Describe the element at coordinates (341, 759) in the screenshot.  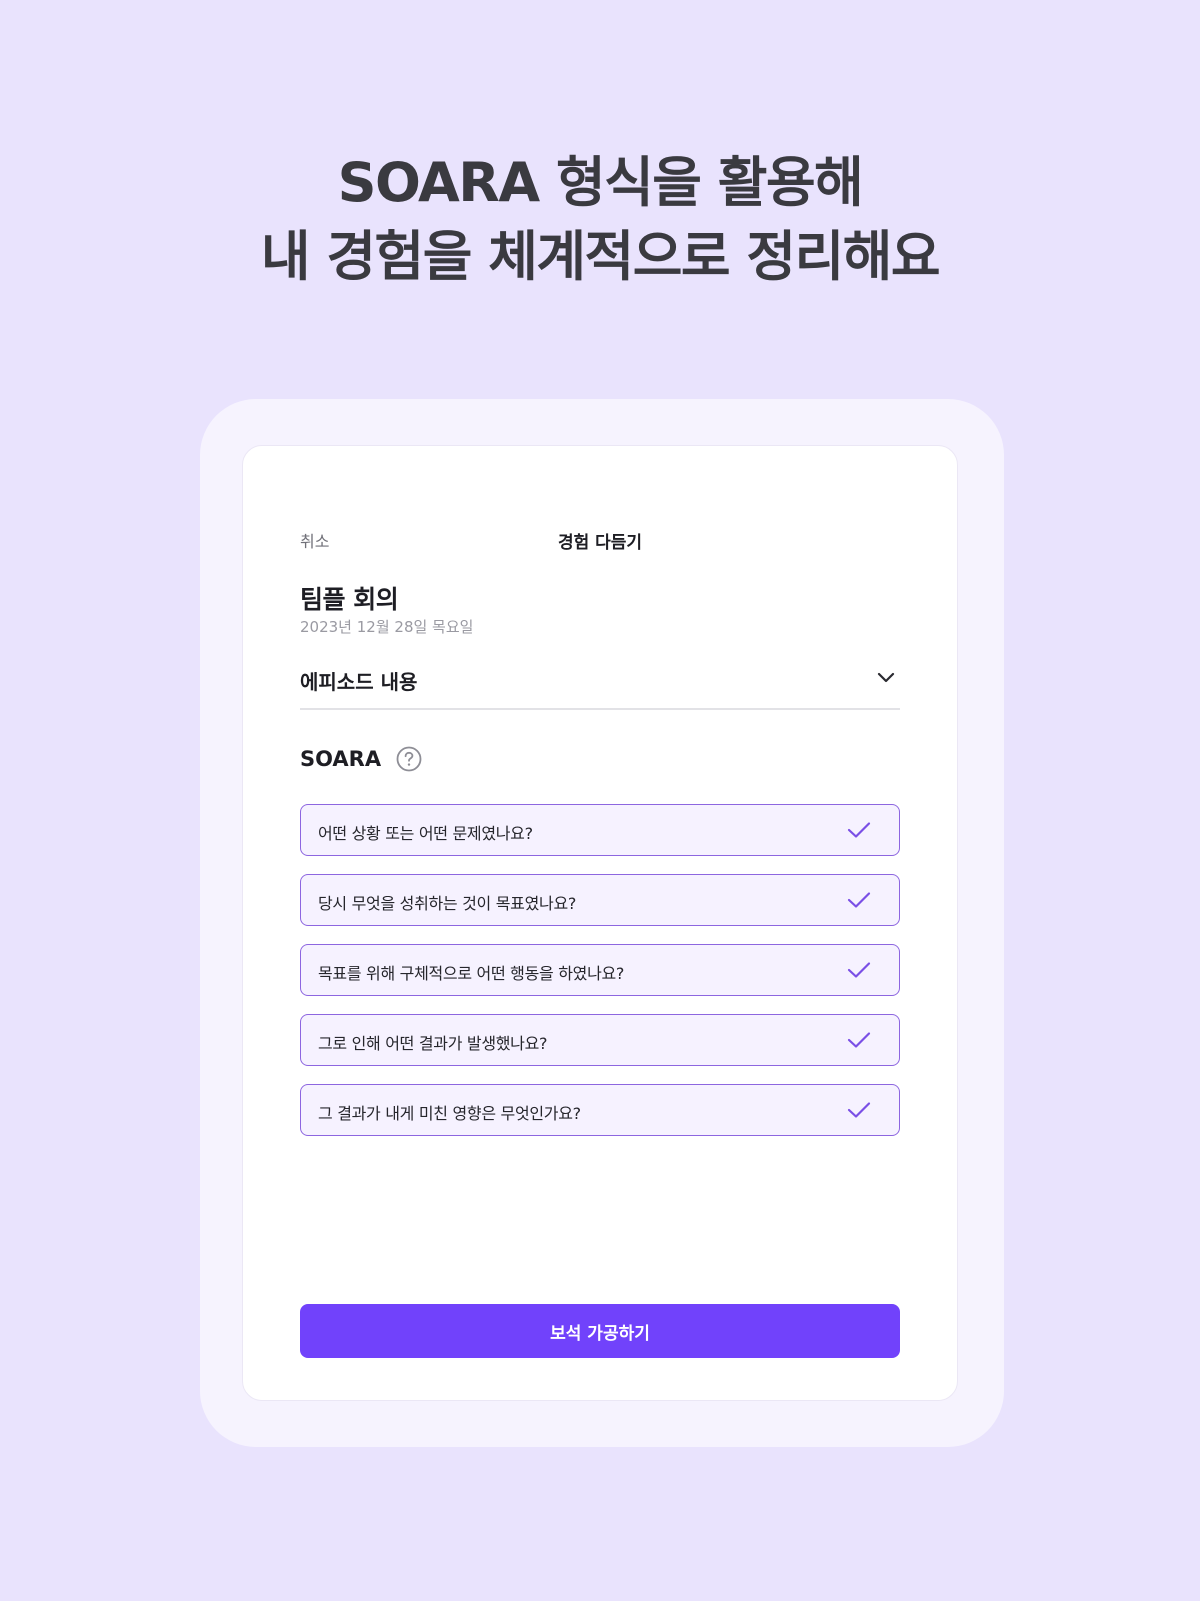
I see `soara-label: SOARA` at that location.